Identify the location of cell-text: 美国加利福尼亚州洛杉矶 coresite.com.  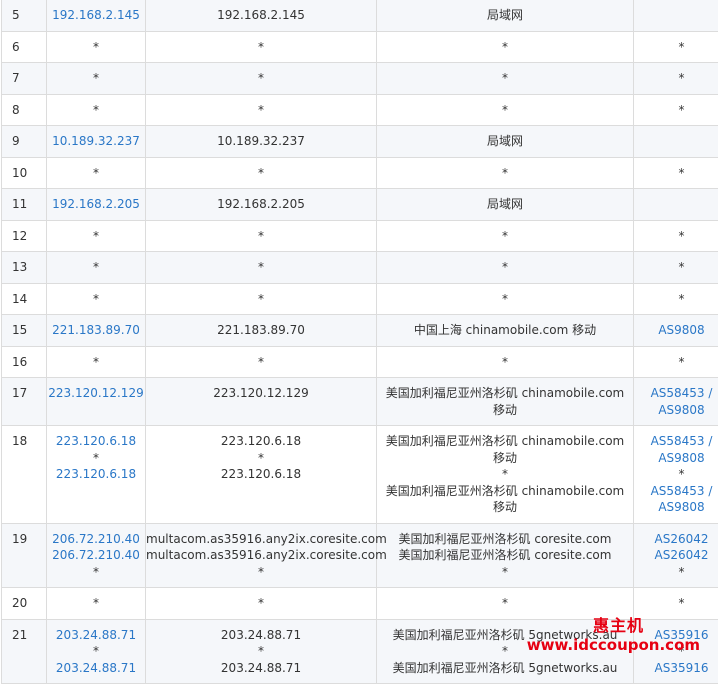
(505, 539).